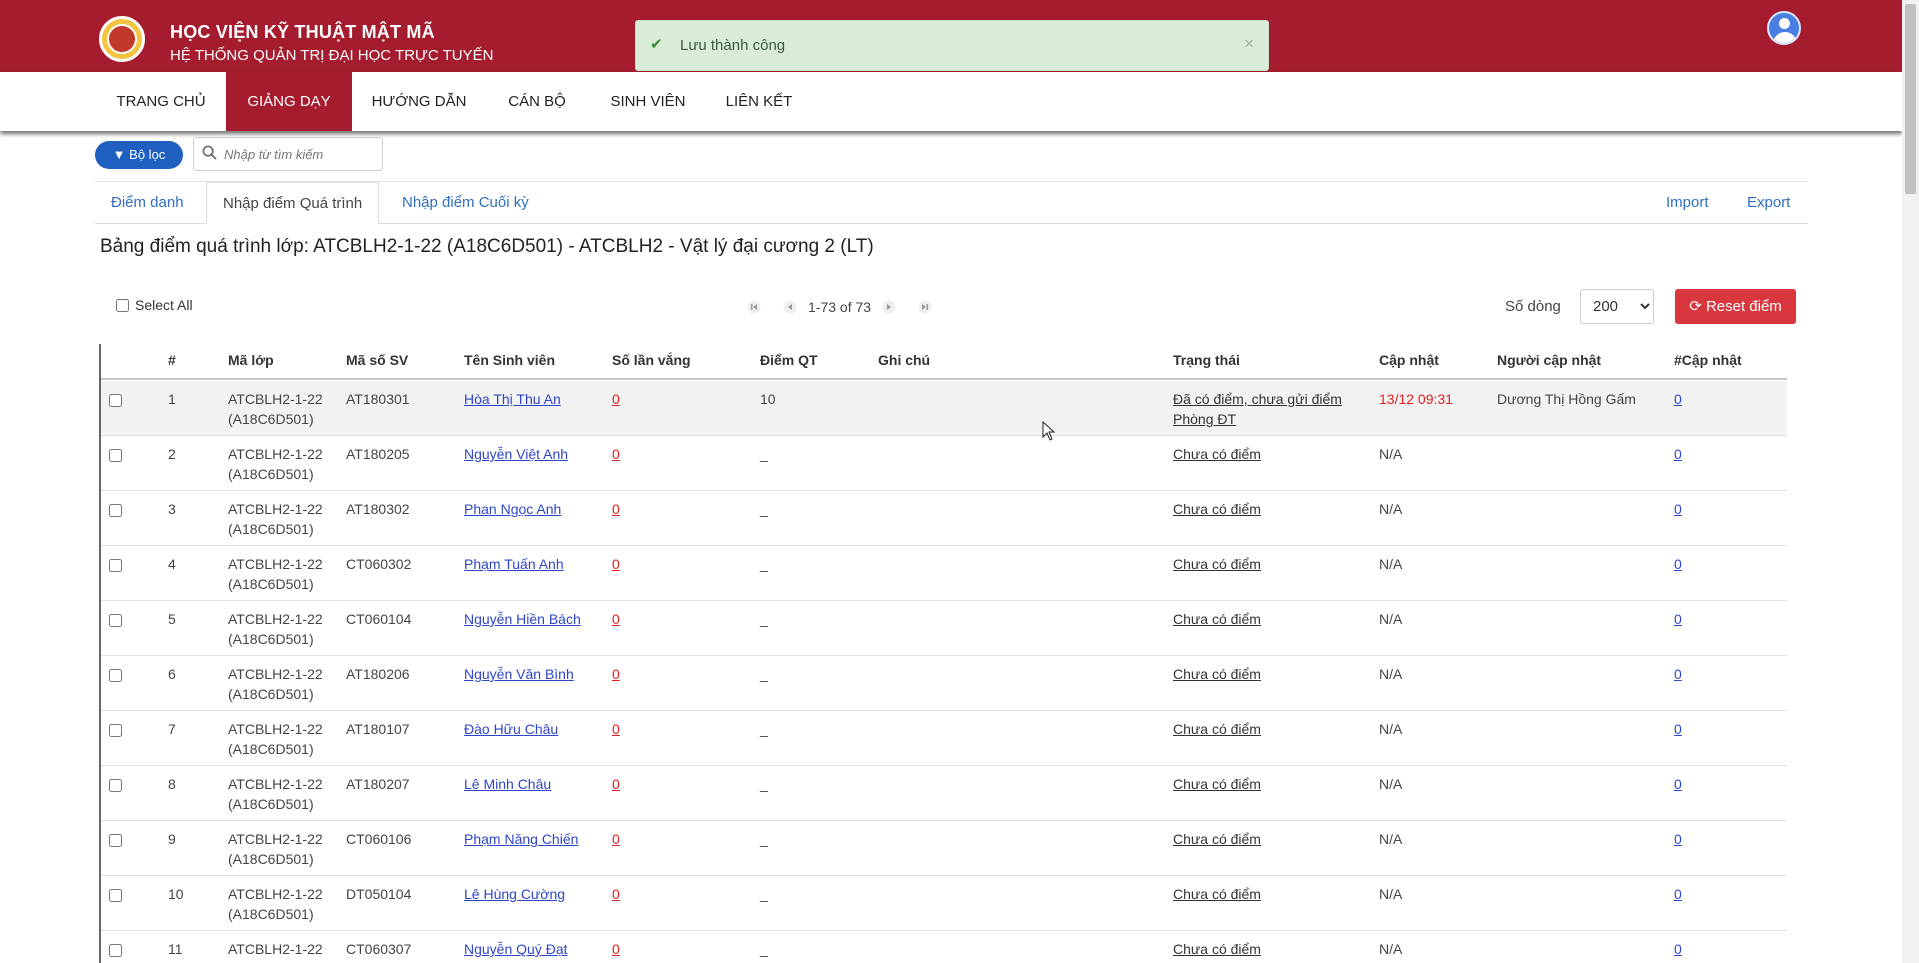 This screenshot has width=1919, height=963. What do you see at coordinates (759, 101) in the screenshot?
I see `nav-item-lien-ket: LIÊN KẾT` at bounding box center [759, 101].